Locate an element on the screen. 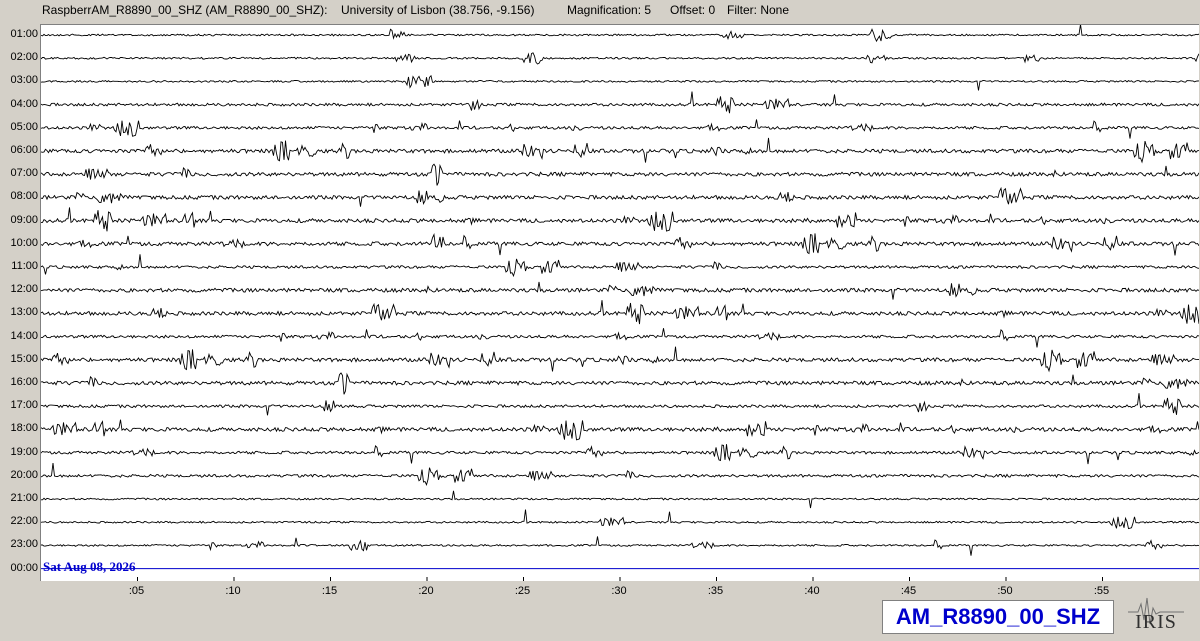  hour-label: 02:00 is located at coordinates (24, 57).